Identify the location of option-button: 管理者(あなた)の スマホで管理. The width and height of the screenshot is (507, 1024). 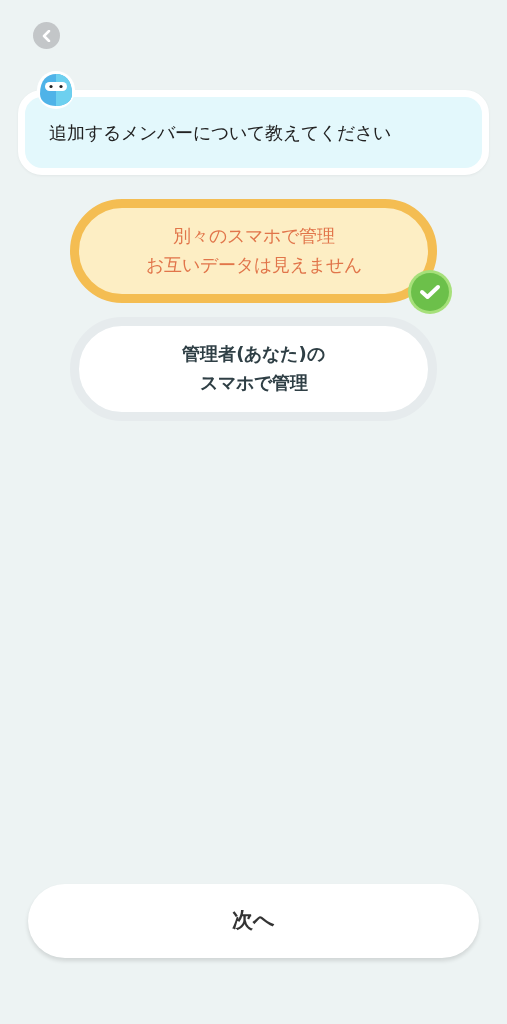
(253, 369).